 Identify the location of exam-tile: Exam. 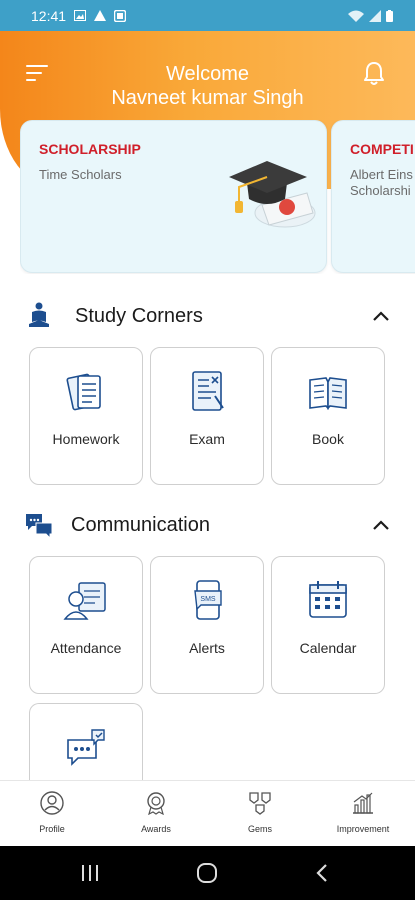
(207, 416).